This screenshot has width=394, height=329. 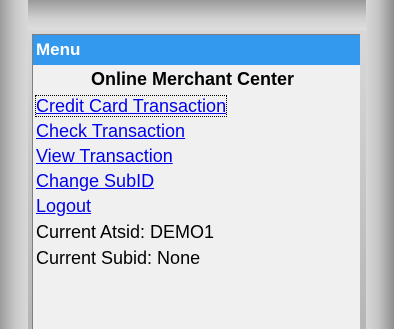 I want to click on credit-card-transaction-link: Credit Card Transaction, so click(x=196, y=106).